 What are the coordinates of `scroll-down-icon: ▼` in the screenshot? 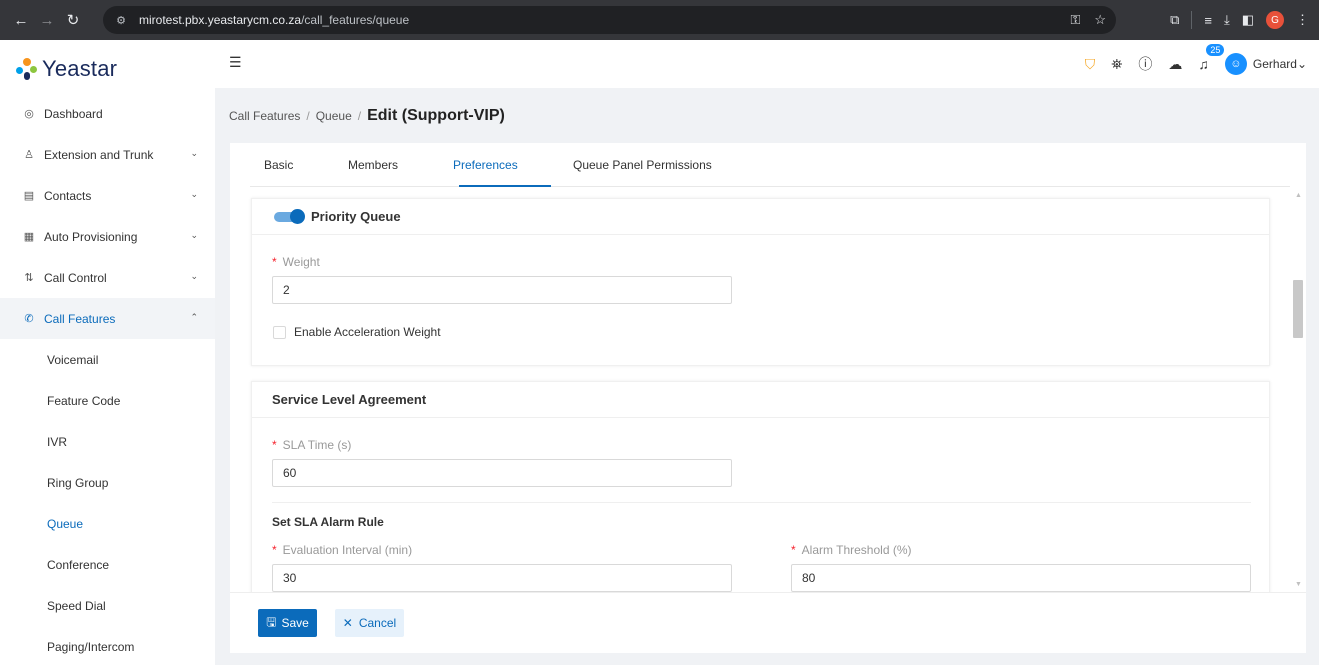 It's located at (1298, 584).